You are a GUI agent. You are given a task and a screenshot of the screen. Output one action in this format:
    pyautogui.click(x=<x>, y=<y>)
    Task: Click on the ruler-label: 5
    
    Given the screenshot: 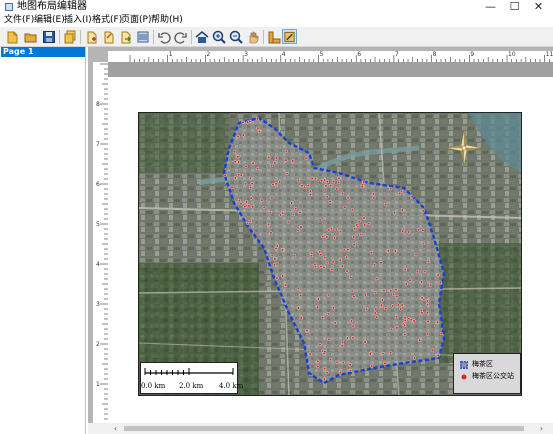 What is the action you would take?
    pyautogui.click(x=322, y=54)
    